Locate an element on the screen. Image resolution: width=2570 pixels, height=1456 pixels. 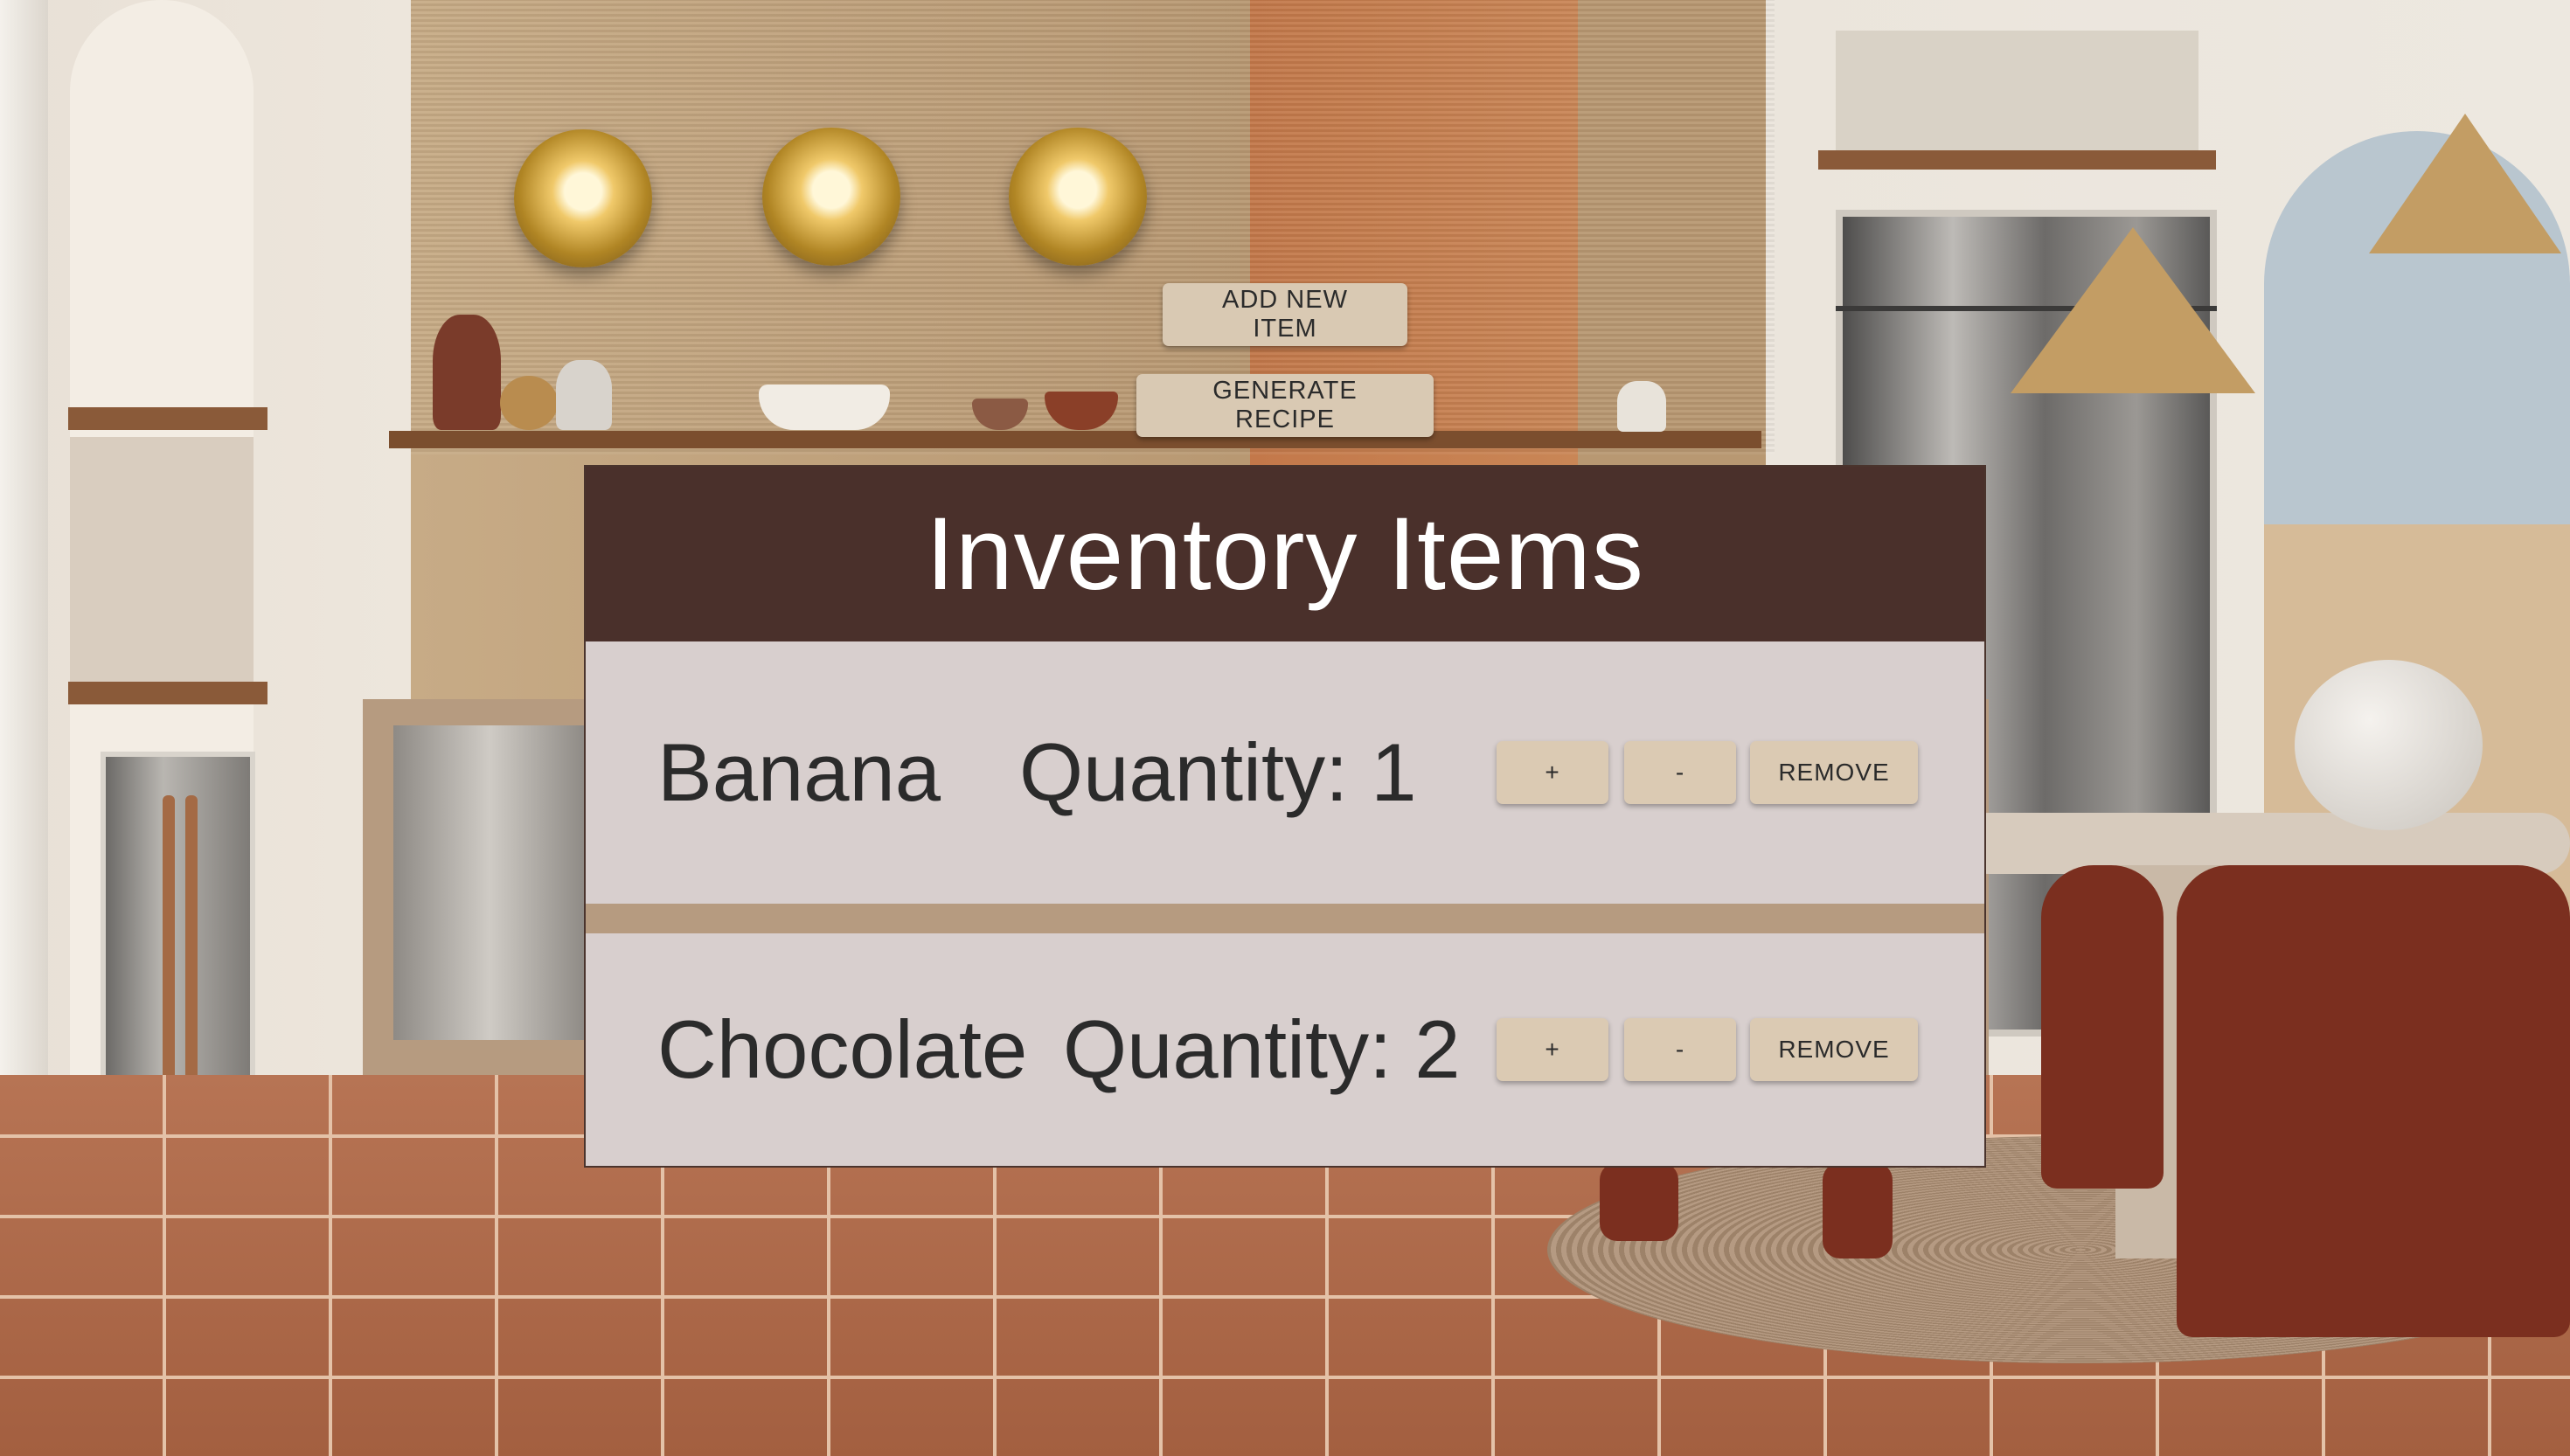
item-name: Banana is located at coordinates (799, 772).